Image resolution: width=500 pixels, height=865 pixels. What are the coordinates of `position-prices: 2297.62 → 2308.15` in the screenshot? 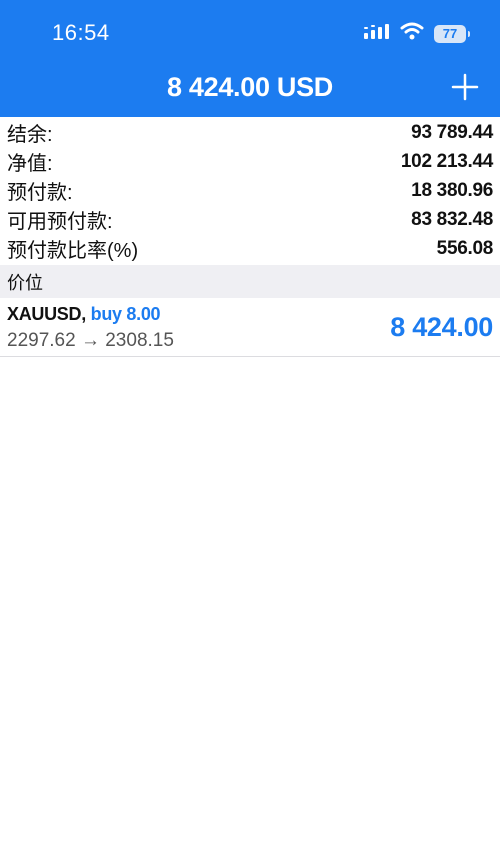 It's located at (90, 340).